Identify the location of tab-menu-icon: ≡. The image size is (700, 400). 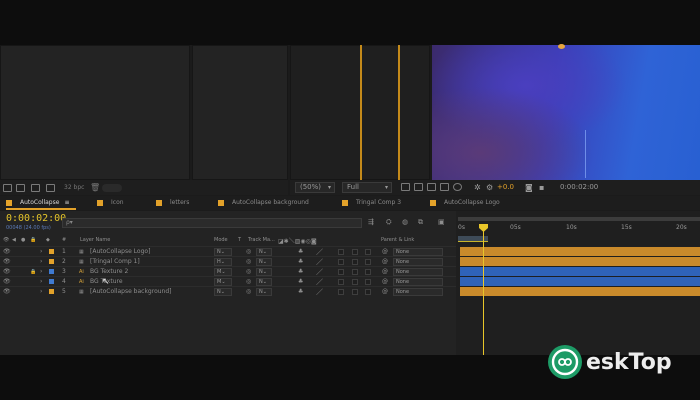
(66, 202).